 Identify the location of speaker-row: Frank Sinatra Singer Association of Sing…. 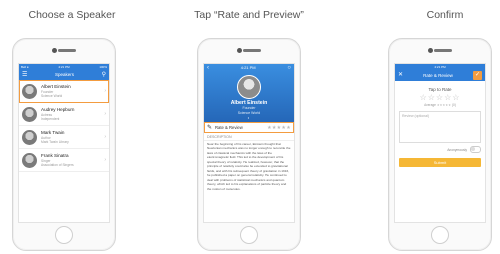
(64, 160).